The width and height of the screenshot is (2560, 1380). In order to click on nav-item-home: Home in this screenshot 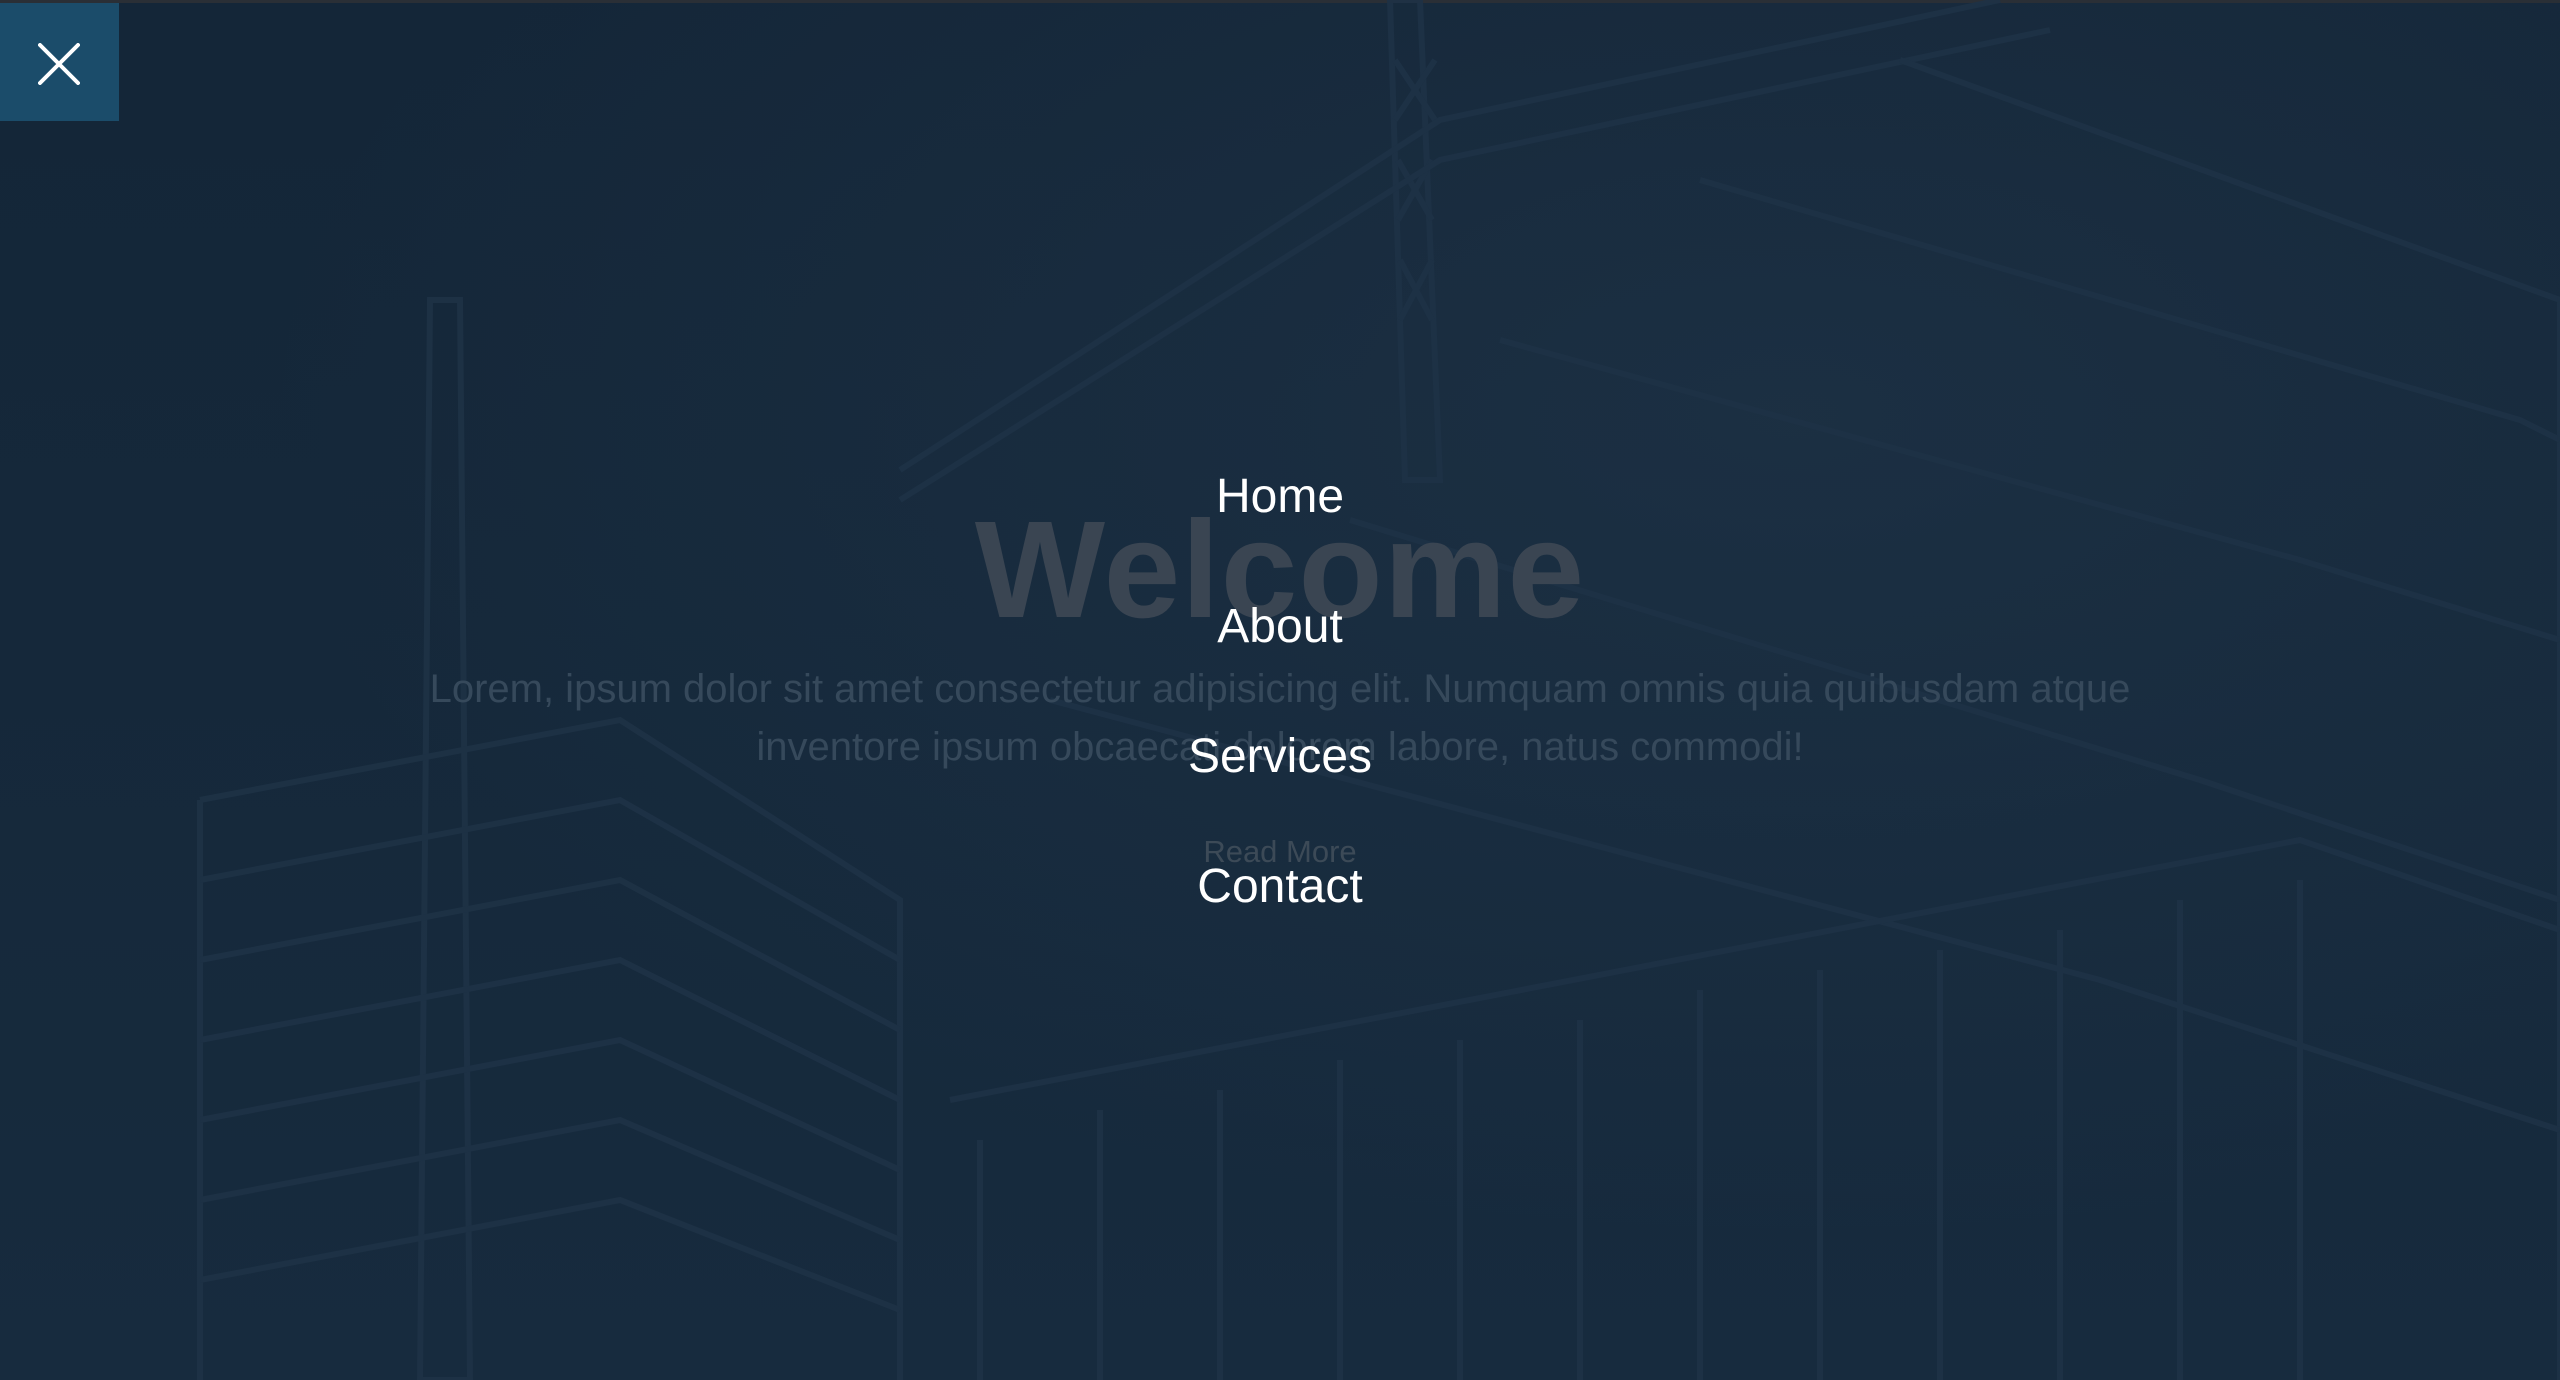, I will do `click(1280, 497)`.